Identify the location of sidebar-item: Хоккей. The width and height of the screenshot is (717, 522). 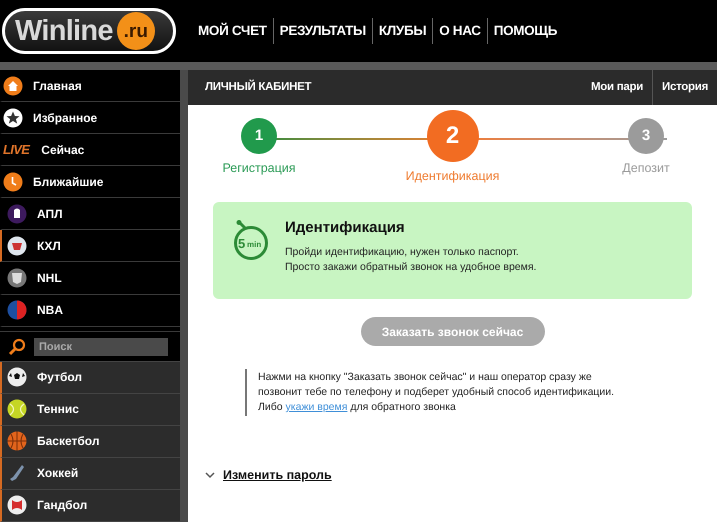
(90, 474).